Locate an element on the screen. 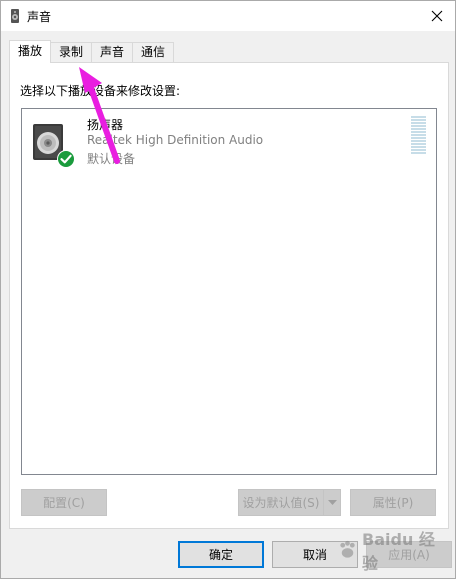 The width and height of the screenshot is (456, 579). device-name: 扬声器 is located at coordinates (105, 125).